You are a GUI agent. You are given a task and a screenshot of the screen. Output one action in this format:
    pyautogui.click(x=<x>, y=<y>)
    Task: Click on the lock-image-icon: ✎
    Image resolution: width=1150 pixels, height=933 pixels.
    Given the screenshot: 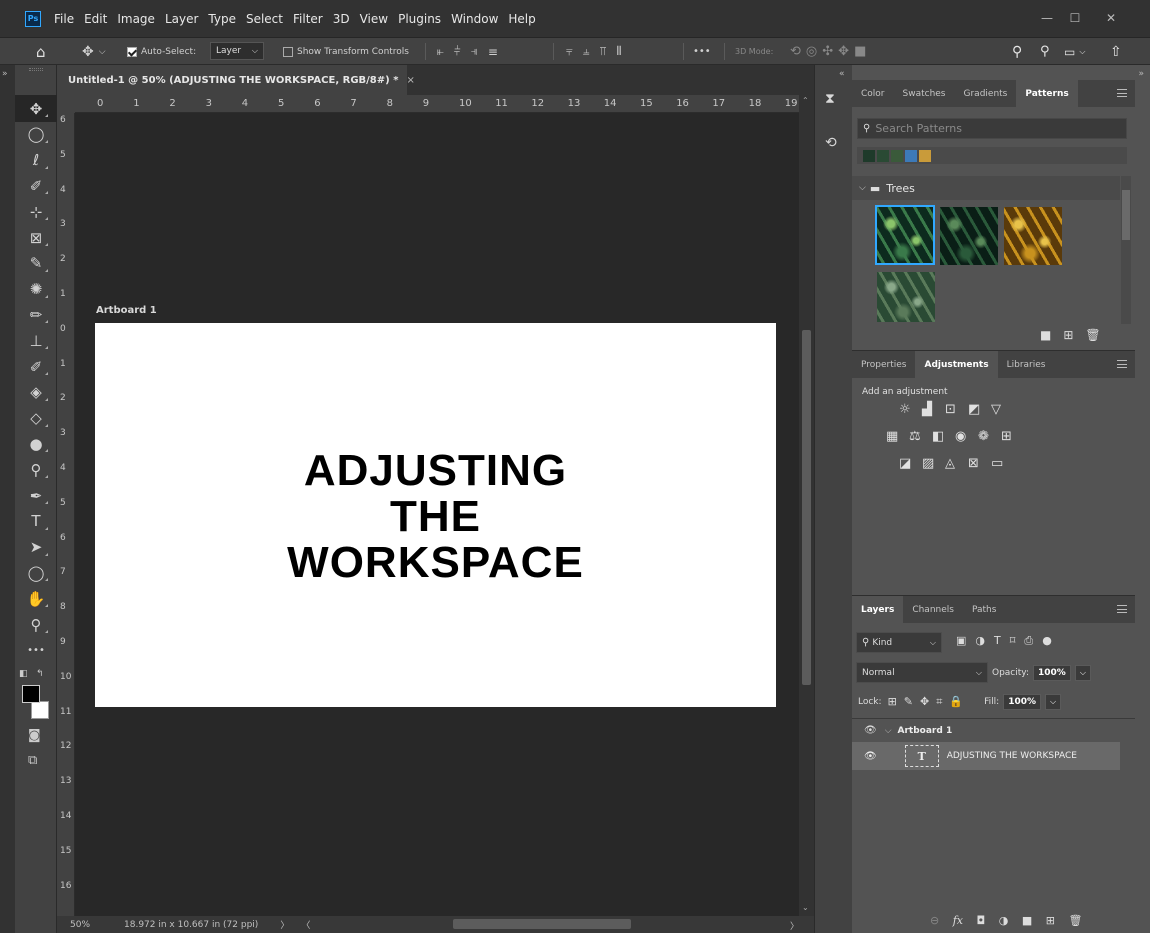 What is the action you would take?
    pyautogui.click(x=912, y=701)
    